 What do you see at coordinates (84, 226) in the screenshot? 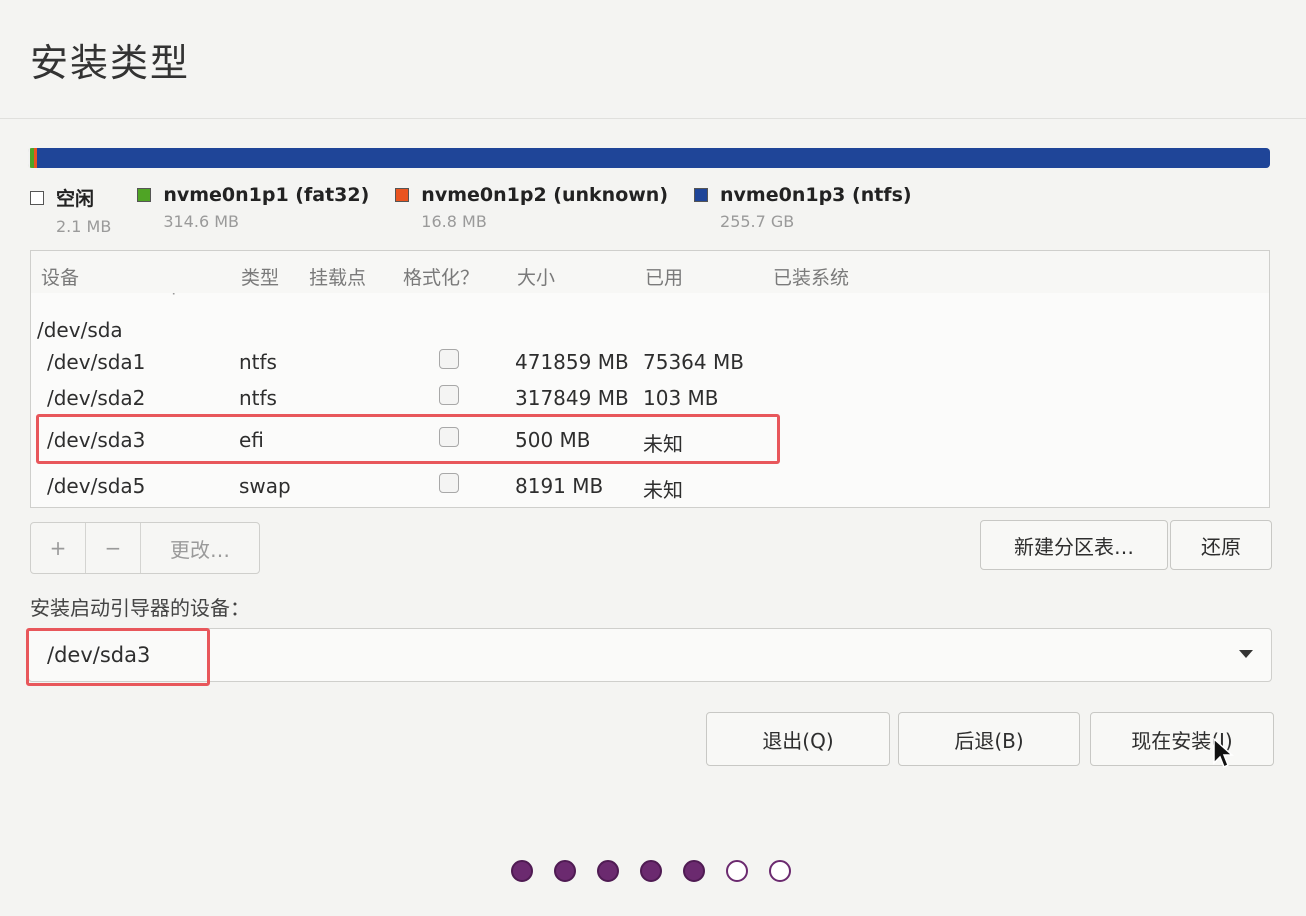
I see `legend-size: 2.1 MB` at bounding box center [84, 226].